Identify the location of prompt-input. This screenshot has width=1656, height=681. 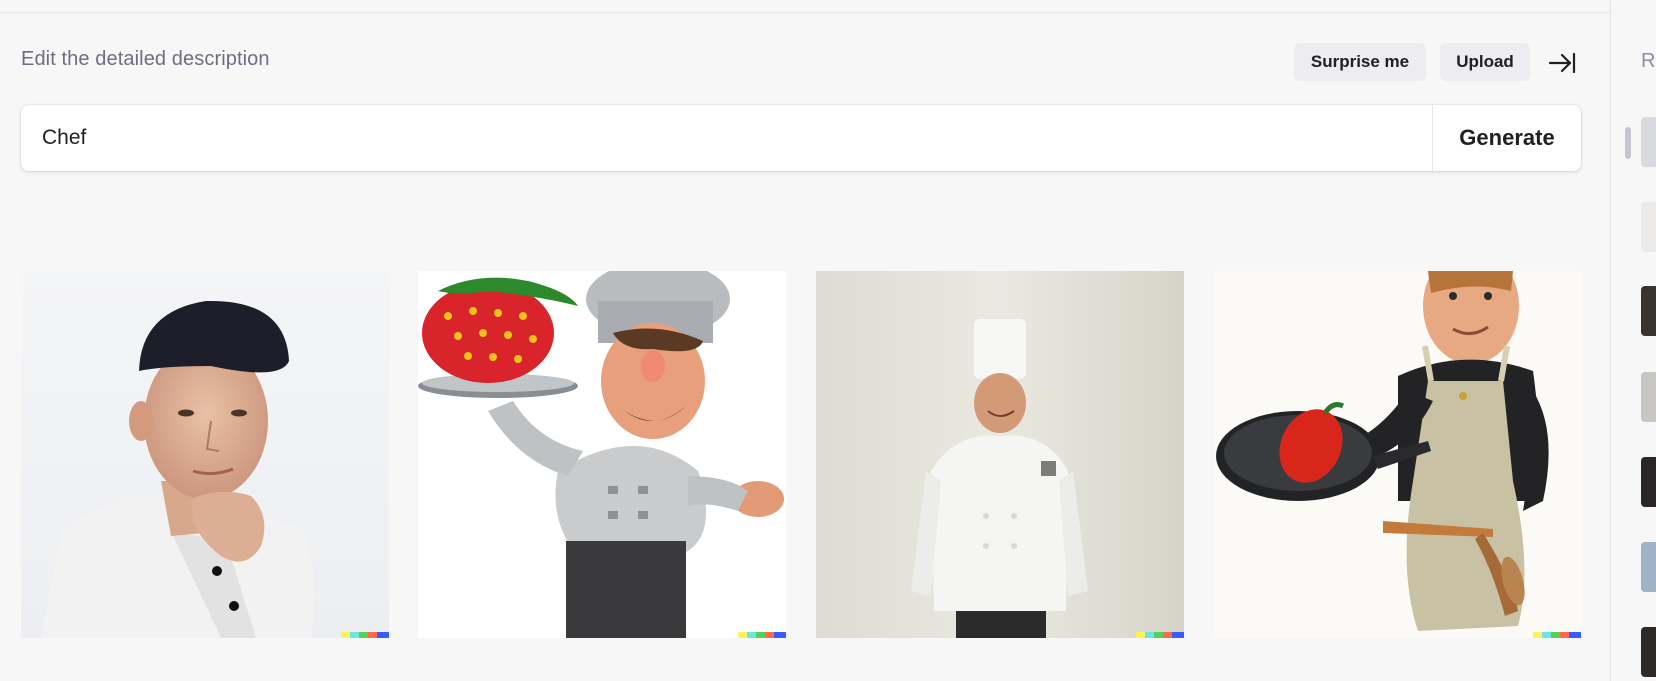
(726, 138).